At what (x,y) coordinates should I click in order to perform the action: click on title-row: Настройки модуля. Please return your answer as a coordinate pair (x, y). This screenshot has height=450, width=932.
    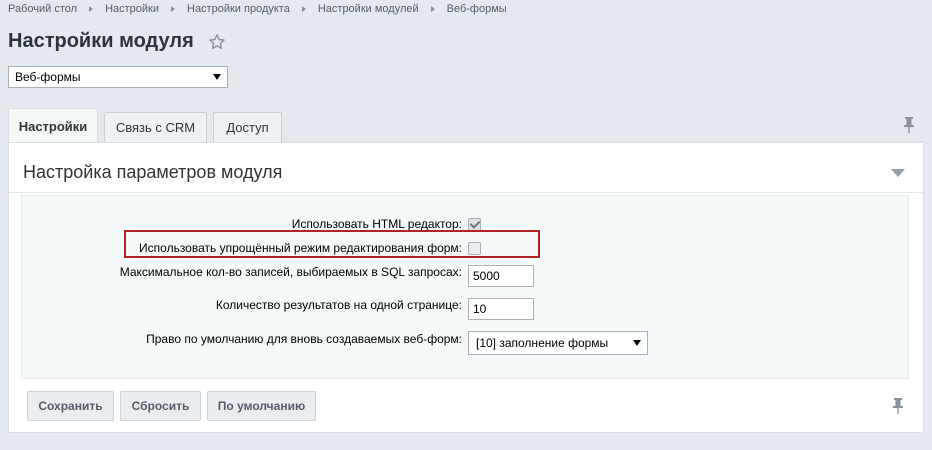
    Looking at the image, I should click on (117, 41).